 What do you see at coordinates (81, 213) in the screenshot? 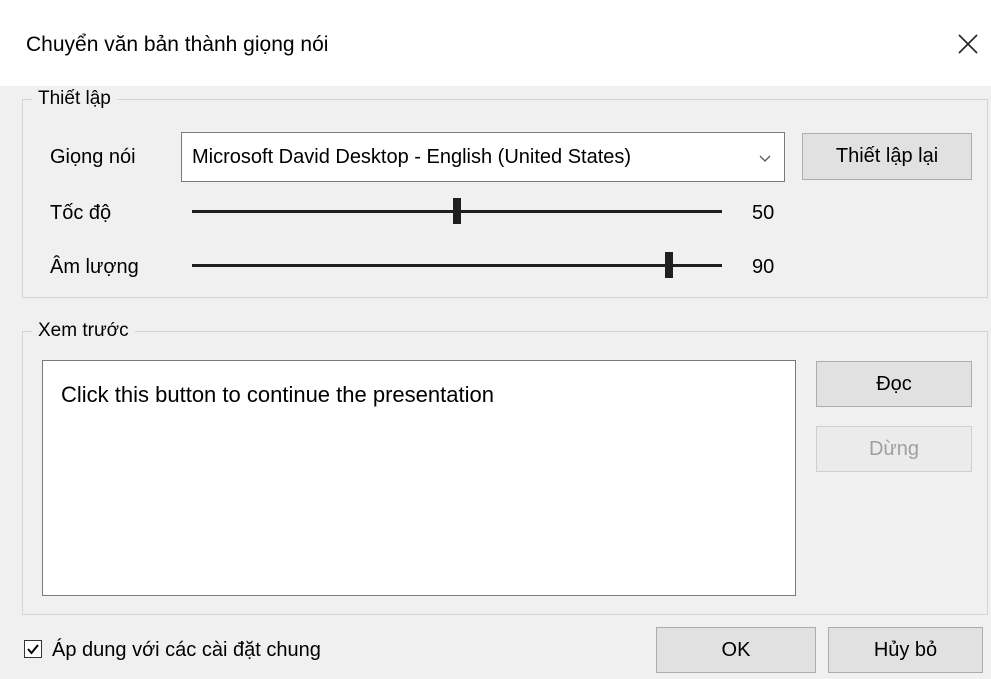
I see `speed-label: Tốc độ` at bounding box center [81, 213].